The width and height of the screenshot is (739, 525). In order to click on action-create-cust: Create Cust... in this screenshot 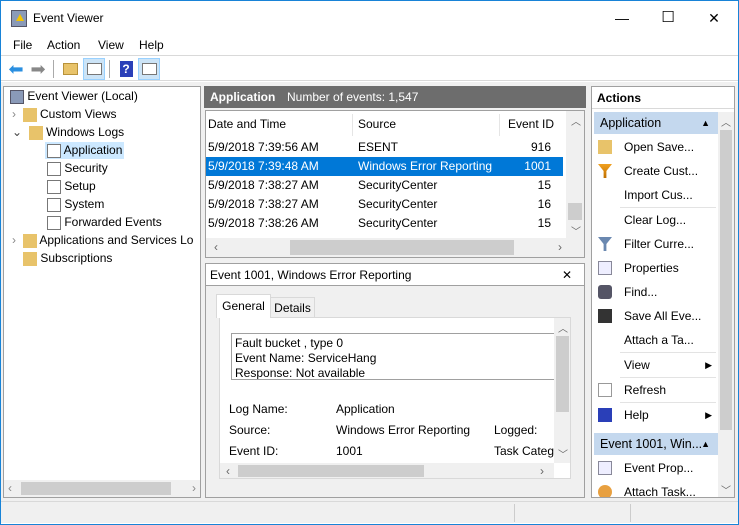, I will do `click(657, 171)`.